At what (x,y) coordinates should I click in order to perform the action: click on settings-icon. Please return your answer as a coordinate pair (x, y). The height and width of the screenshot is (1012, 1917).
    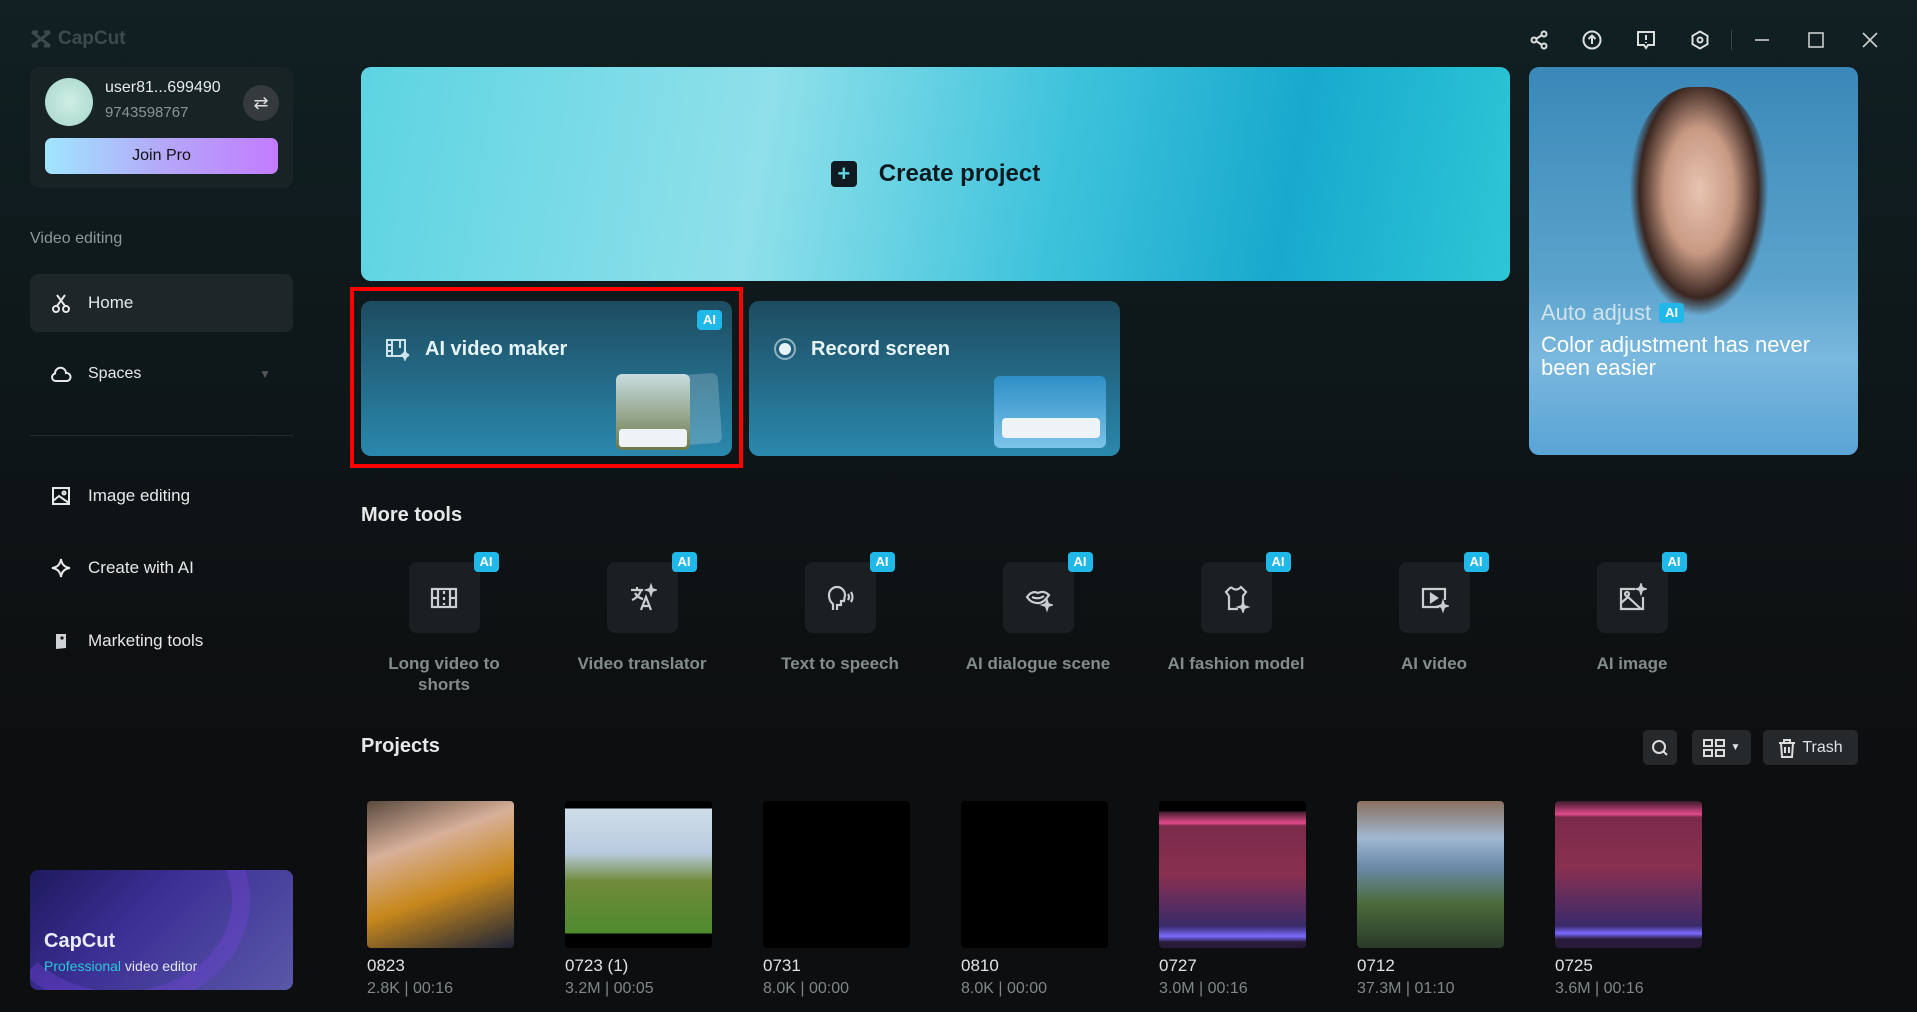
    Looking at the image, I should click on (1700, 40).